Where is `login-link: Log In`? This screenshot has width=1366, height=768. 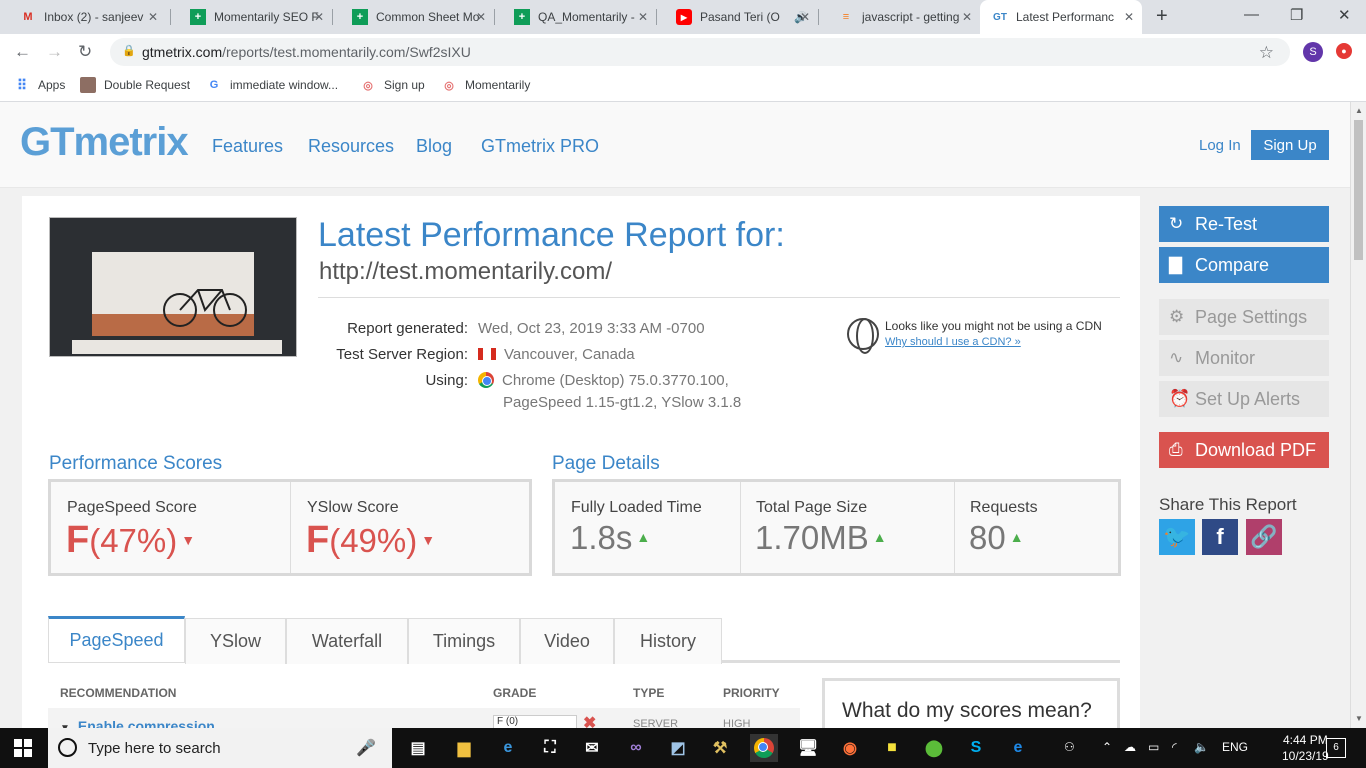 login-link: Log In is located at coordinates (1220, 145).